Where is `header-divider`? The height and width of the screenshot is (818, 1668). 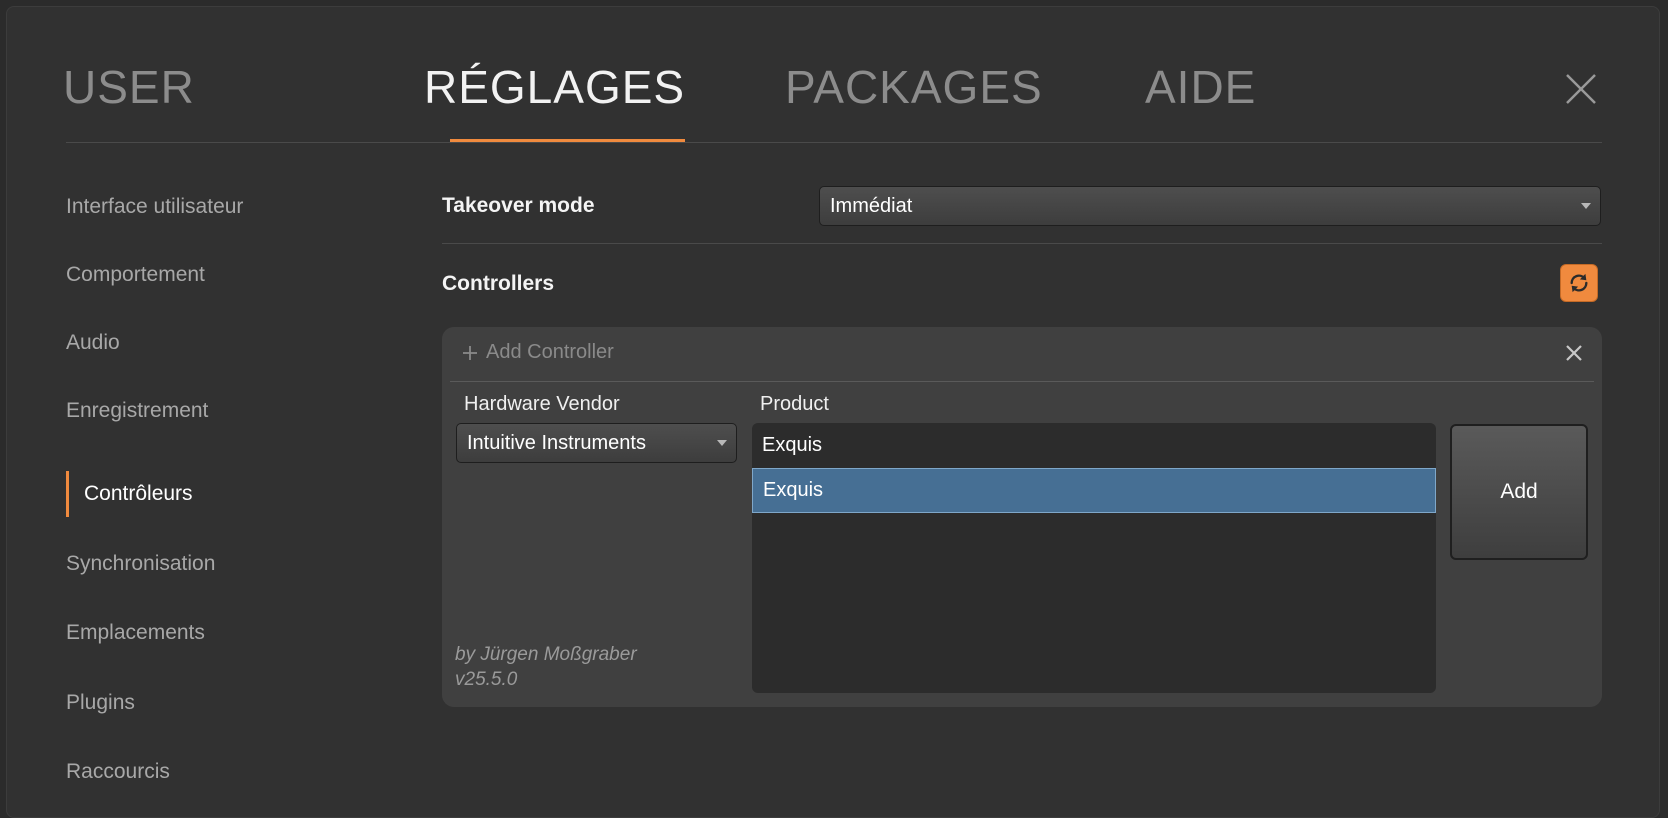 header-divider is located at coordinates (834, 142).